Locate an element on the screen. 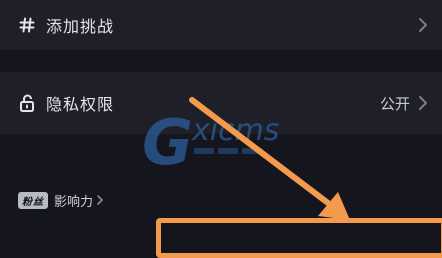 This screenshot has width=442, height=258. unlock-icon is located at coordinates (27, 103).